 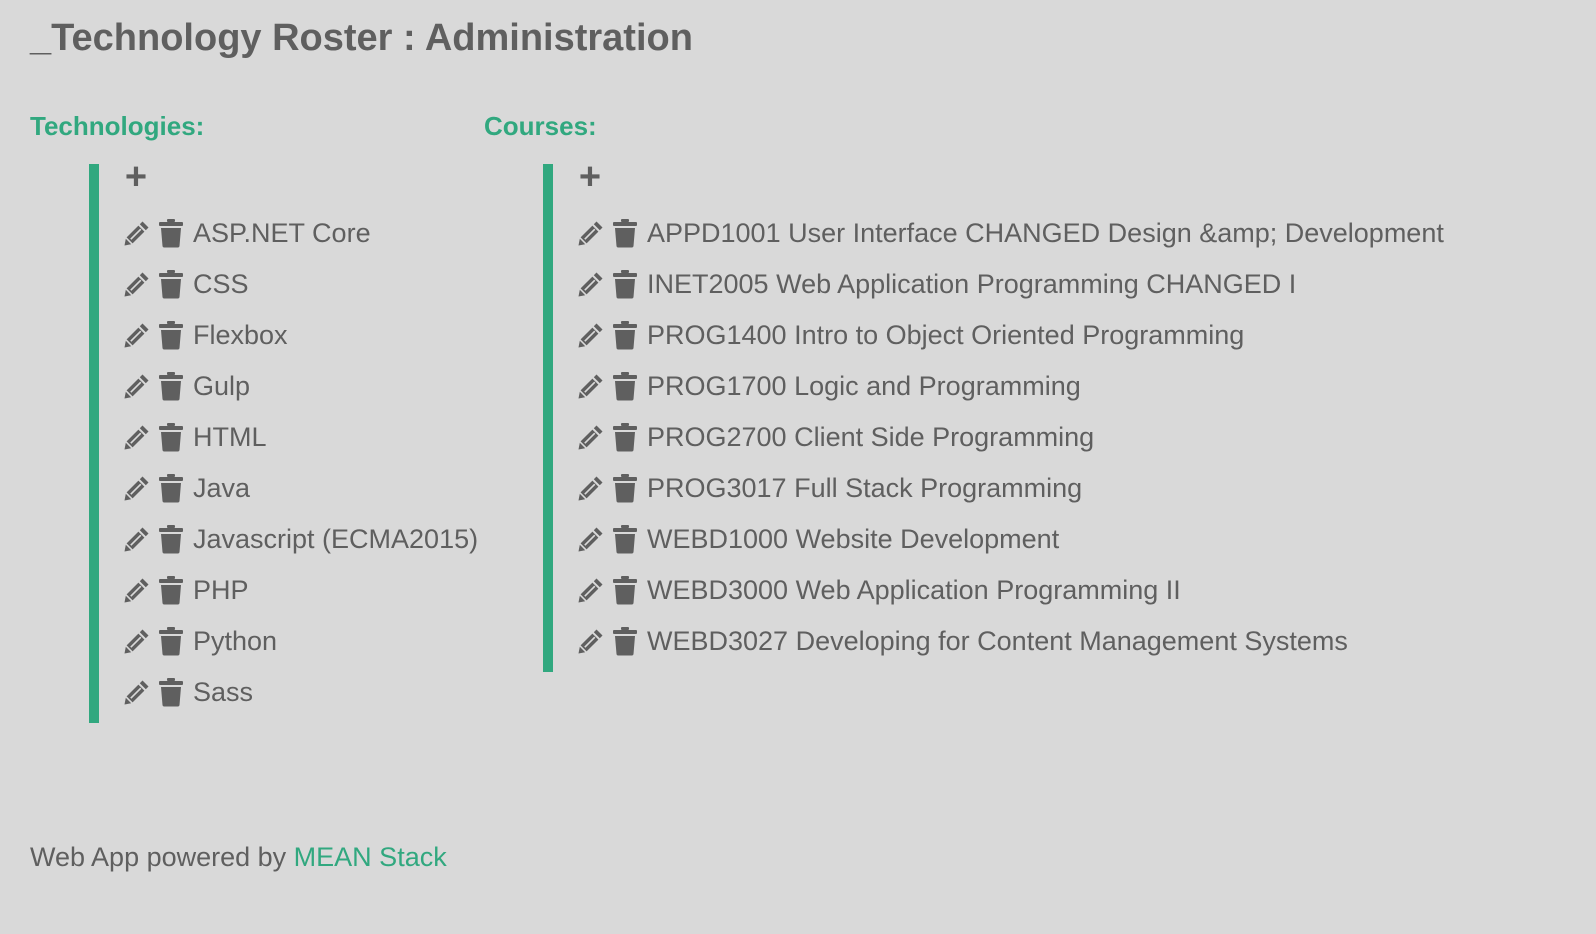 I want to click on technology-list-item: Javascript (ECMA2015), so click(x=300, y=547).